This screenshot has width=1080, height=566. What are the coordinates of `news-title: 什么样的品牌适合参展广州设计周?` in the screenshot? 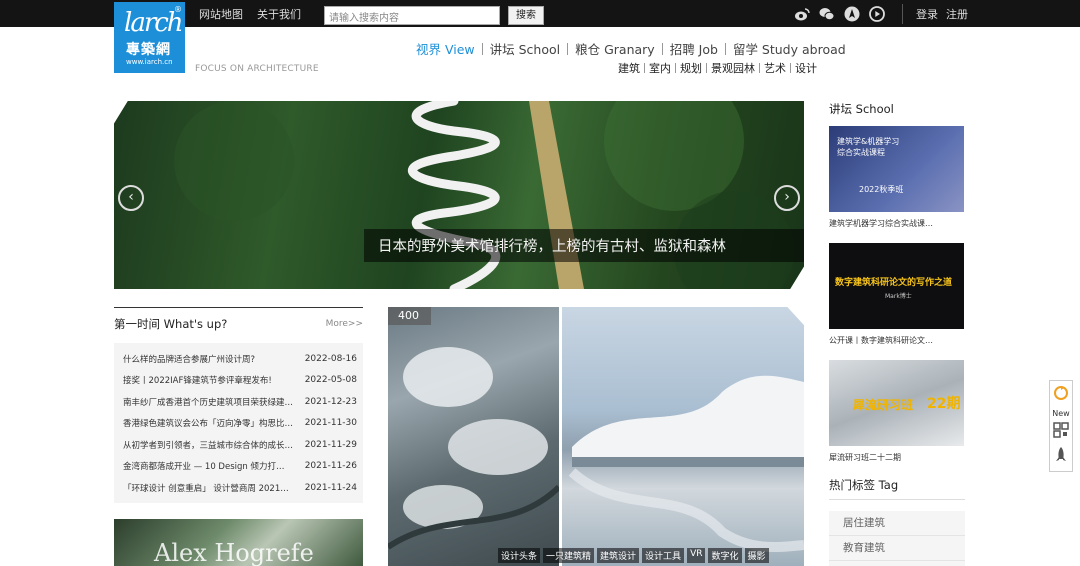 It's located at (209, 359).